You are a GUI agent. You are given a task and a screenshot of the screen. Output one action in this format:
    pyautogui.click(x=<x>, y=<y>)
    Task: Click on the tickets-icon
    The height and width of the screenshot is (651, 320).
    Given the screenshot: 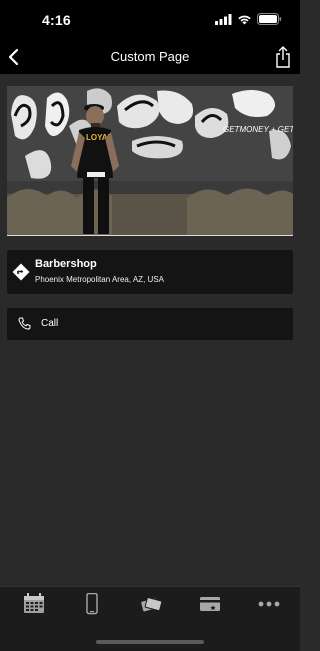 What is the action you would take?
    pyautogui.click(x=151, y=604)
    